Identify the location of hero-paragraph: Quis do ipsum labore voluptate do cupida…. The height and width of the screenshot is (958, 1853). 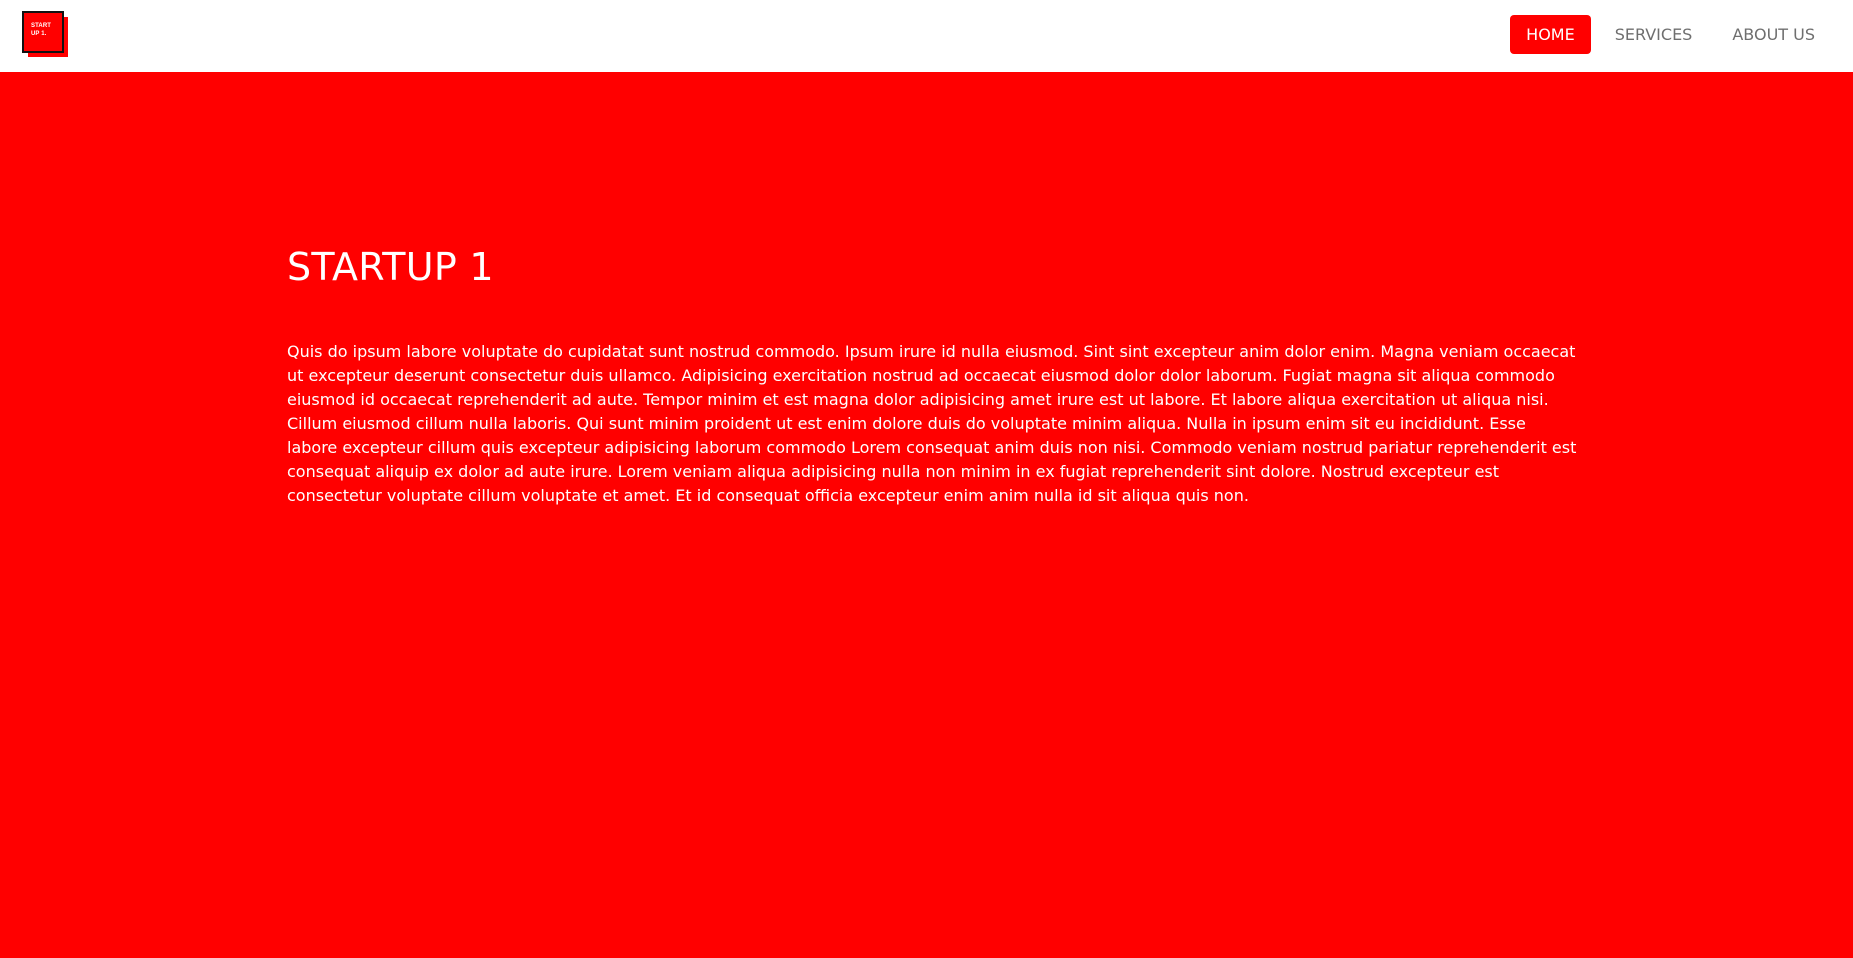
(932, 423).